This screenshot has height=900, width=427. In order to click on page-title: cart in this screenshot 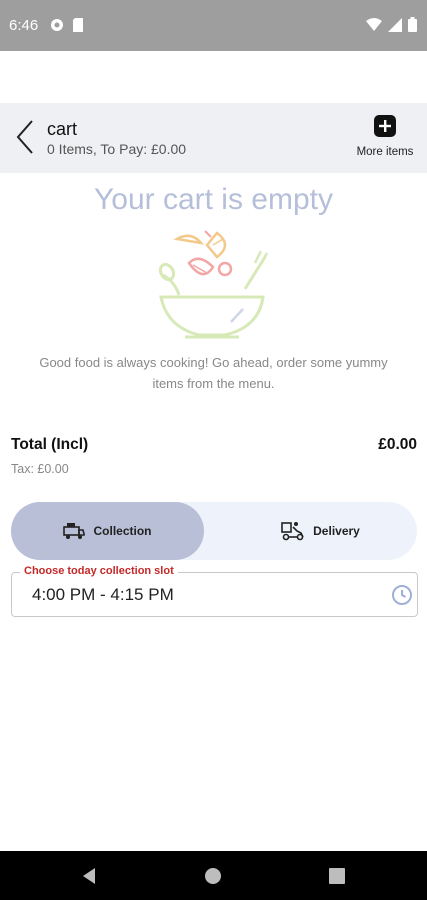, I will do `click(62, 129)`.